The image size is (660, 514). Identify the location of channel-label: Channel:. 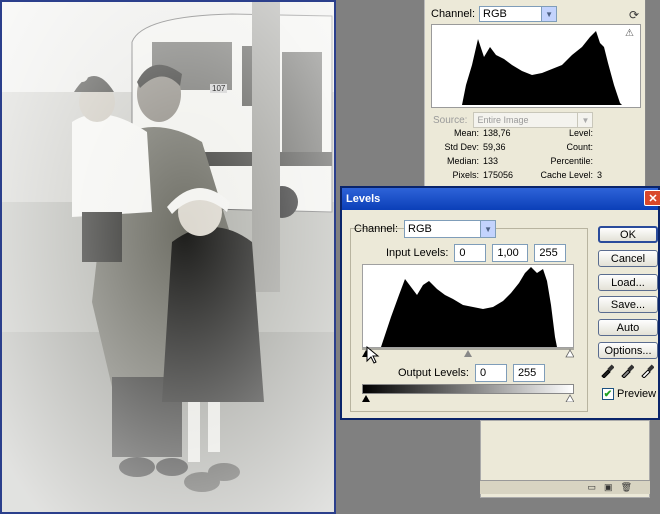
(376, 229).